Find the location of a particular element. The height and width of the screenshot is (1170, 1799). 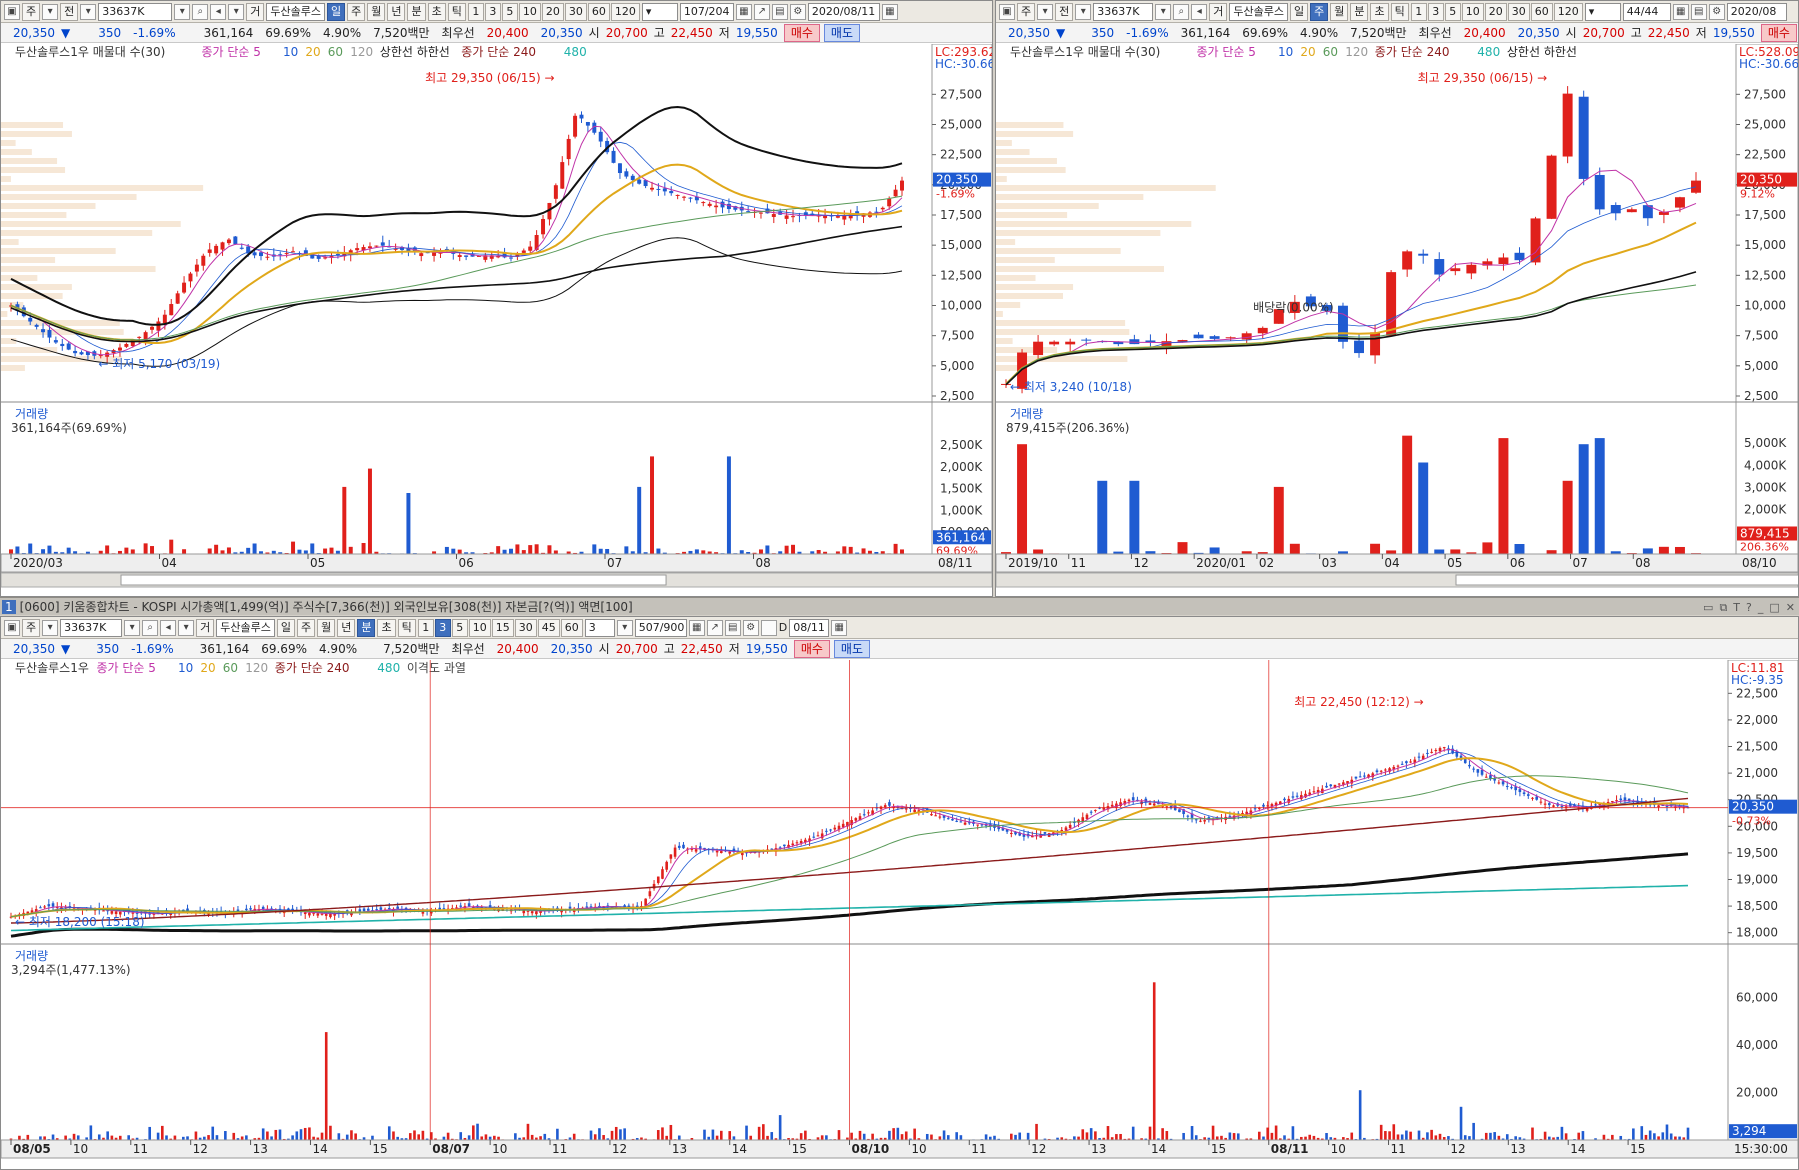

period-button-15: 15 is located at coordinates (502, 627).